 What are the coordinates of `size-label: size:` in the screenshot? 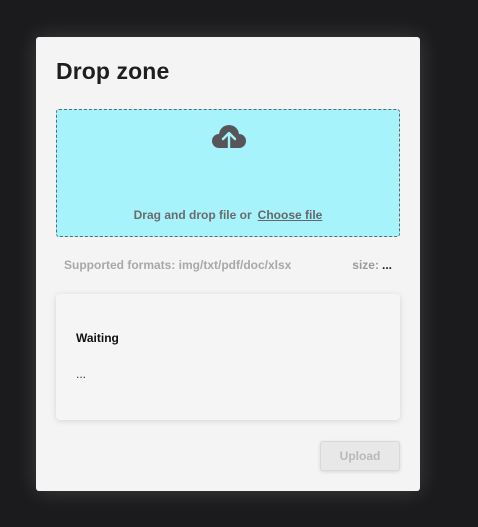 It's located at (365, 265).